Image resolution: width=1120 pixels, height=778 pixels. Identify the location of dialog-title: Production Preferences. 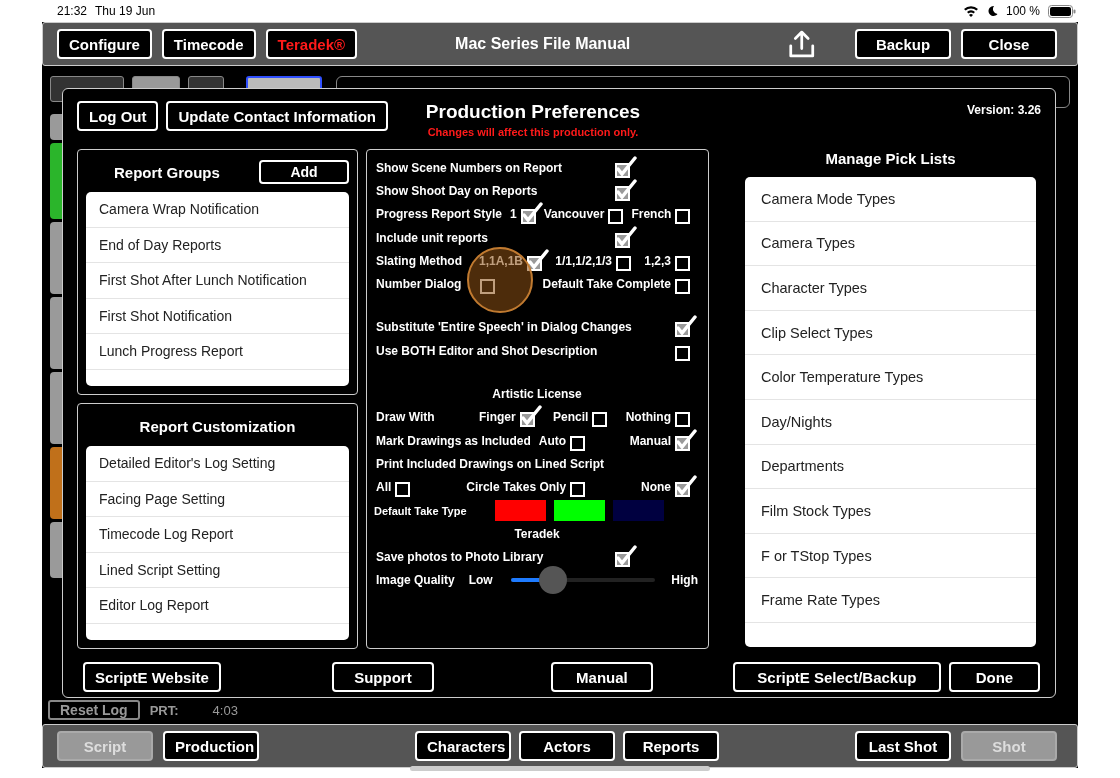
(533, 112).